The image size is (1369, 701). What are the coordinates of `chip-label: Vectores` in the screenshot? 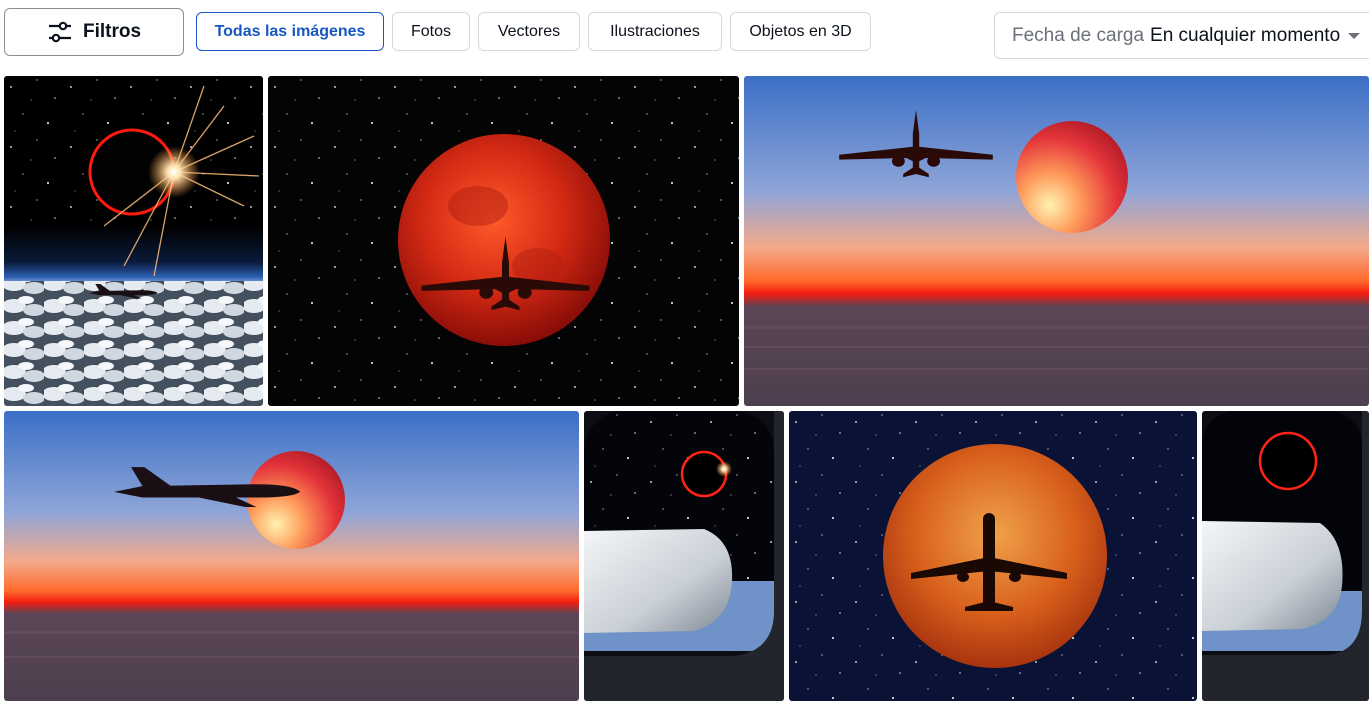 It's located at (529, 31).